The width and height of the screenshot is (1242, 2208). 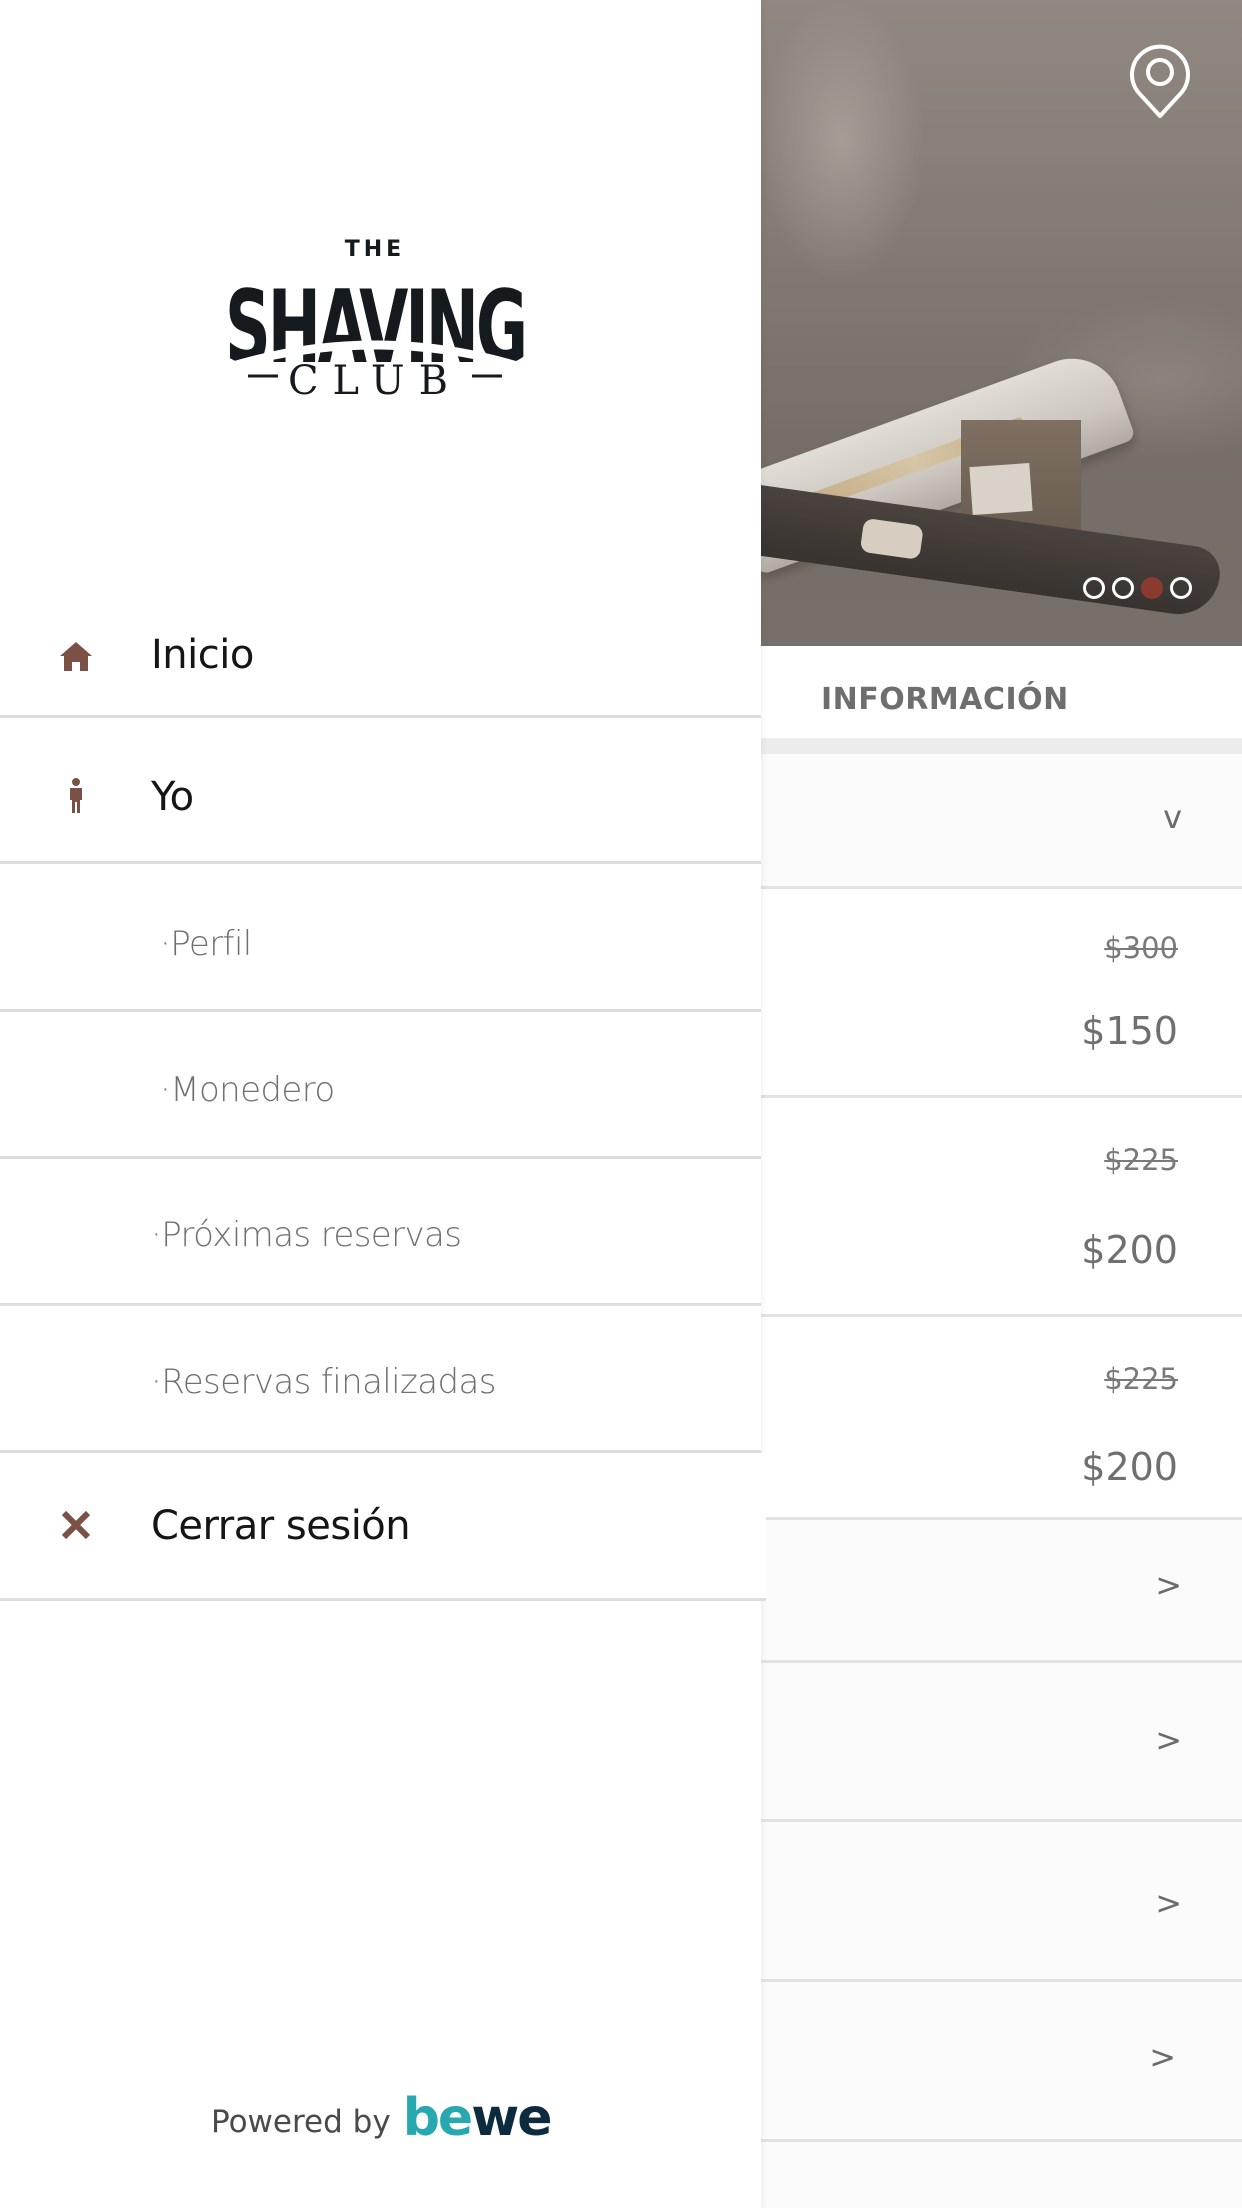 What do you see at coordinates (1001, 821) in the screenshot?
I see `expand-row: v` at bounding box center [1001, 821].